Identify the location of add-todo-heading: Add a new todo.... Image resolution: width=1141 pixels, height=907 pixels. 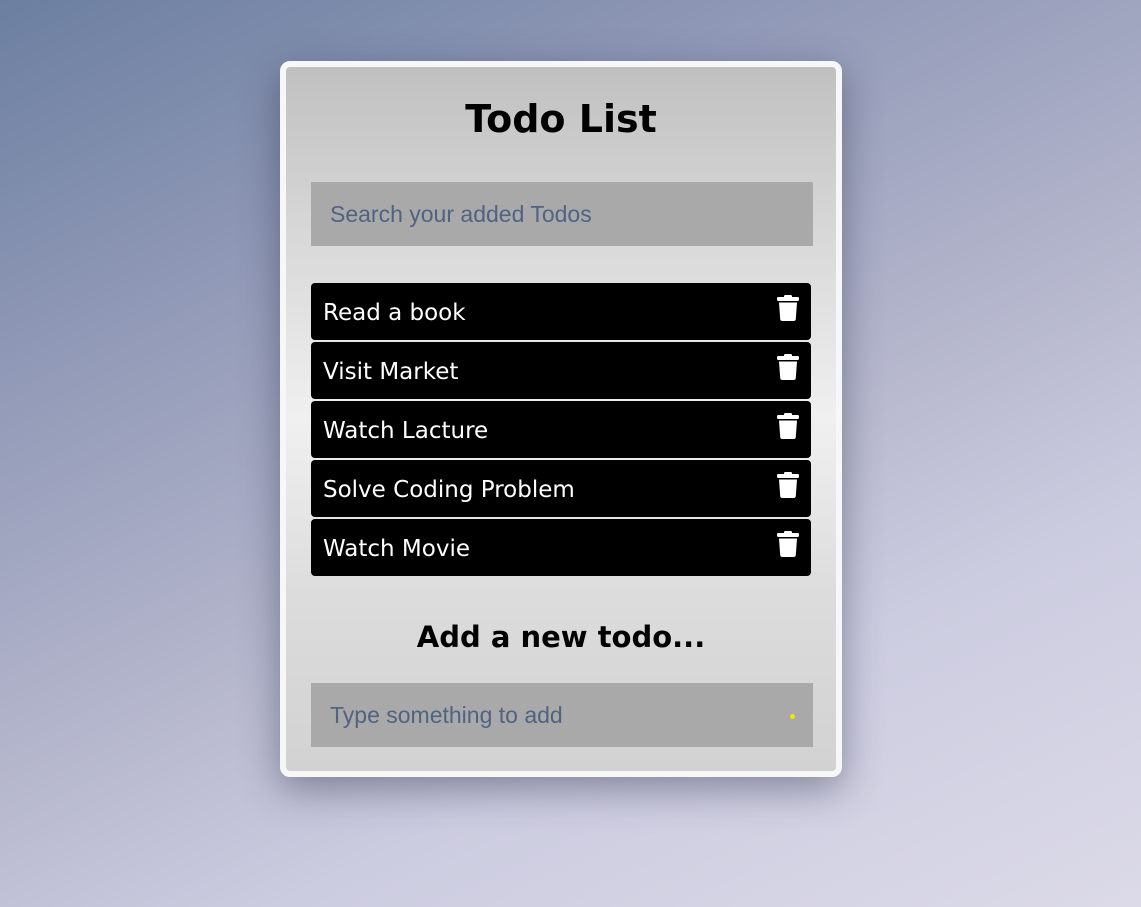
(561, 637).